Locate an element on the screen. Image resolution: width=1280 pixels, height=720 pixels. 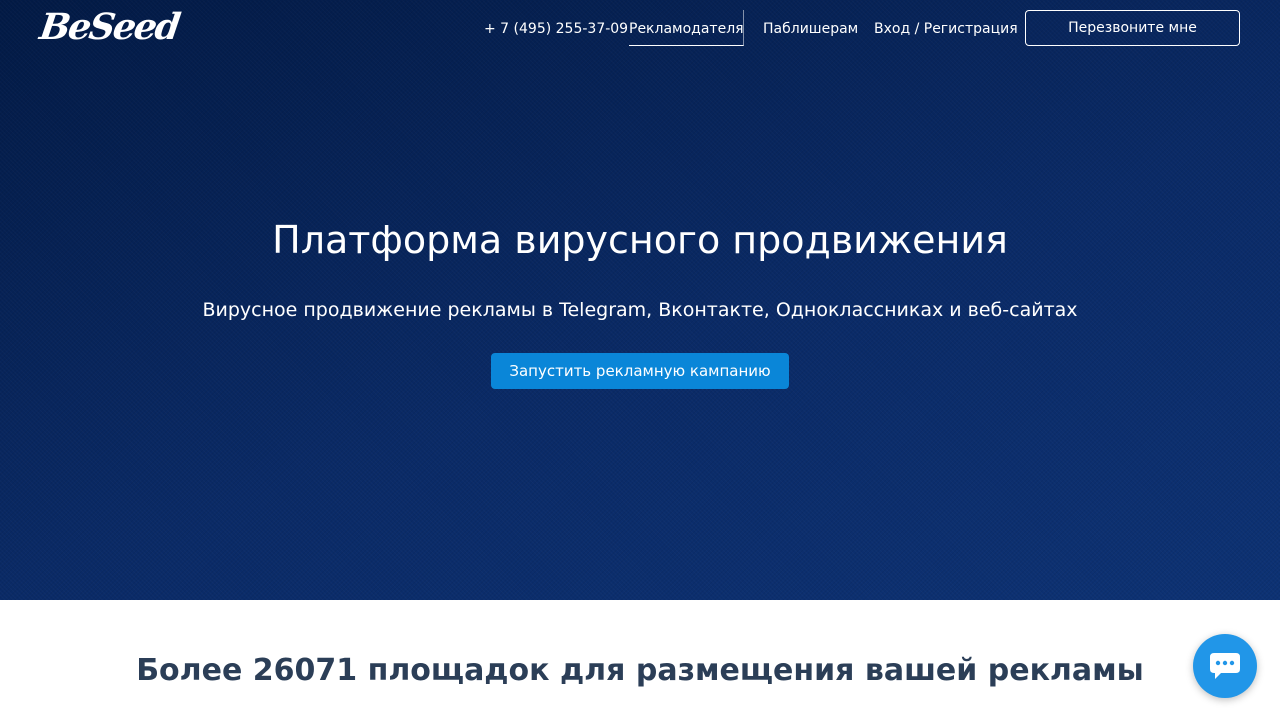
launch-campaign-button: Запустить рекламную кампанию is located at coordinates (640, 371).